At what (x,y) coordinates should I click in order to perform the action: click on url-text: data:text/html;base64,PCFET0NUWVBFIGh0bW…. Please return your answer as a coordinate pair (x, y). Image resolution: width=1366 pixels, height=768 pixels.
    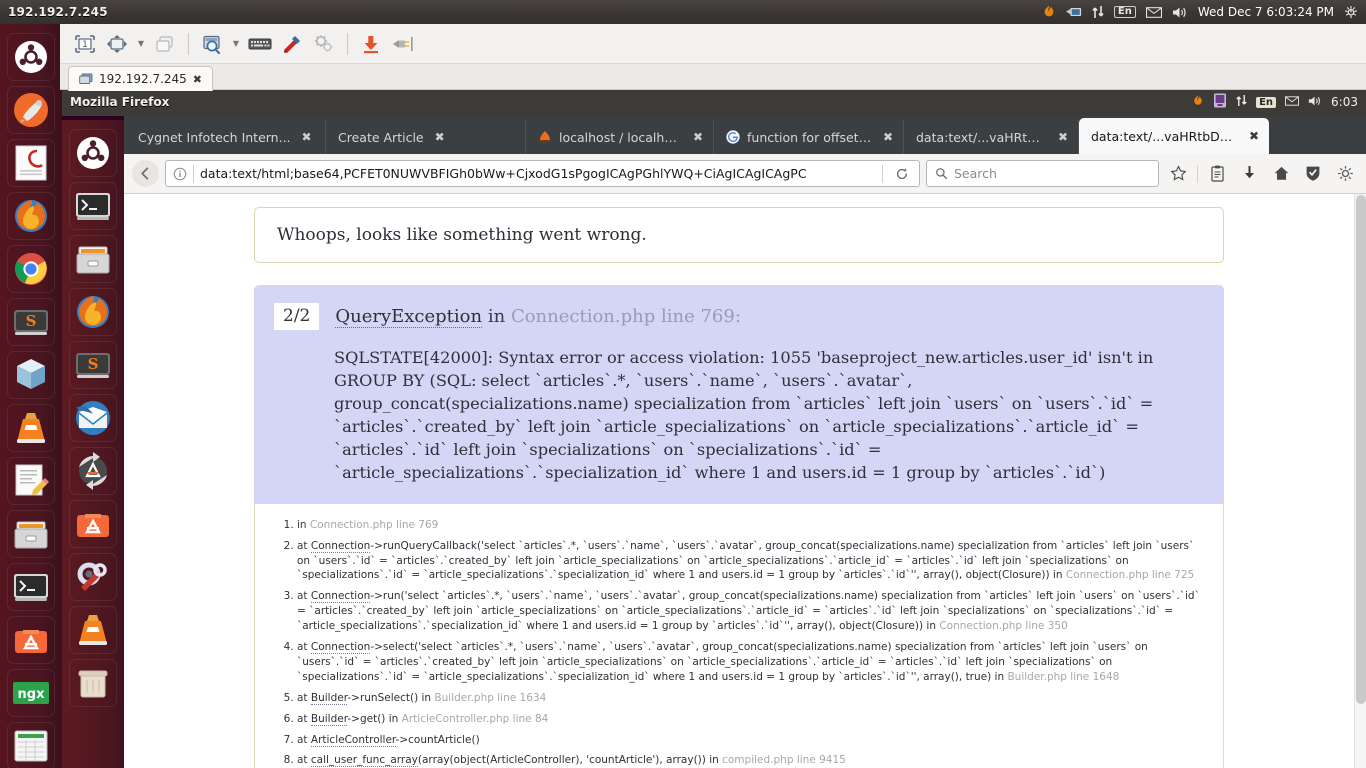
    Looking at the image, I should click on (538, 173).